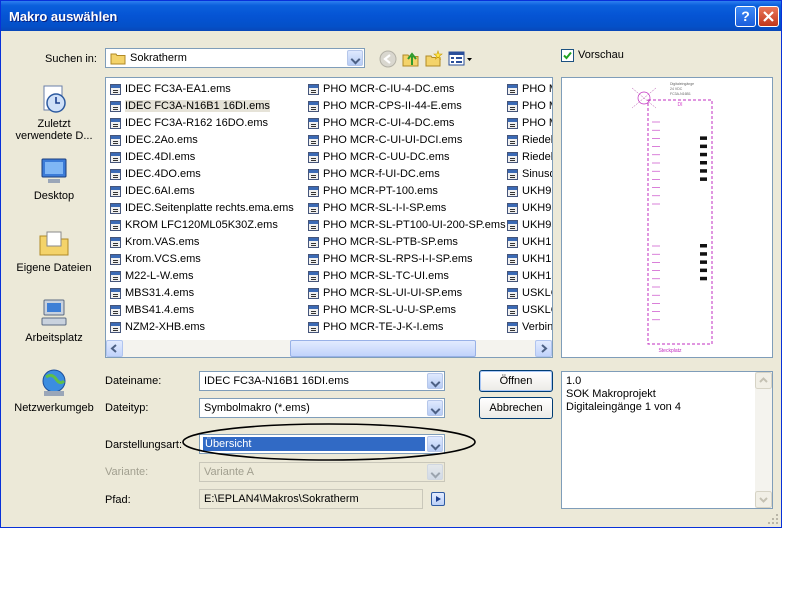 Image resolution: width=800 pixels, height=600 pixels. What do you see at coordinates (201, 123) in the screenshot?
I see `file-item: IDEC FC3A-R162 16DO.ems` at bounding box center [201, 123].